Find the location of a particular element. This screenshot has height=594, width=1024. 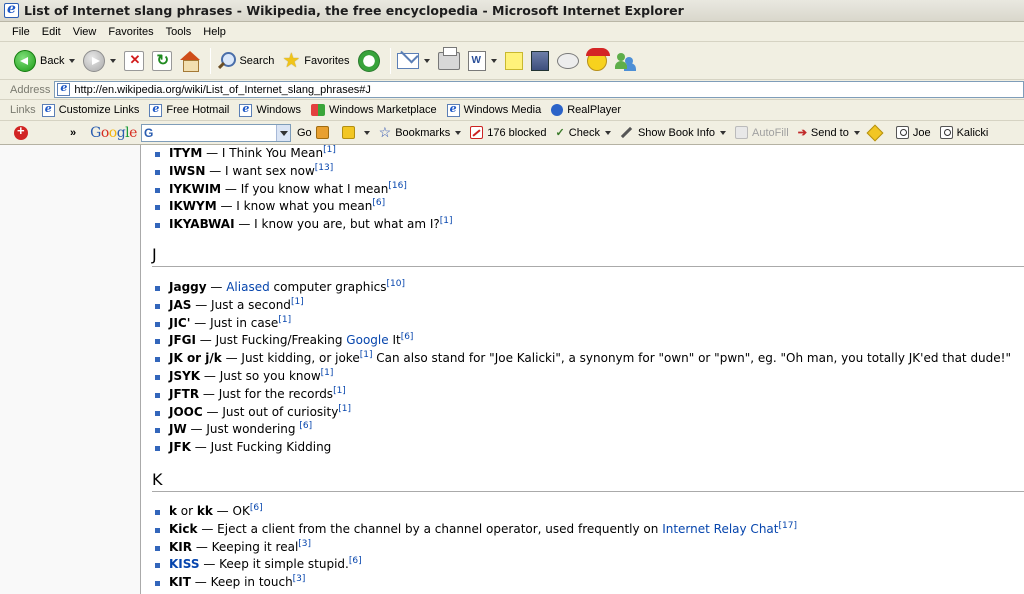

news-button is located at coordinates (324, 132).